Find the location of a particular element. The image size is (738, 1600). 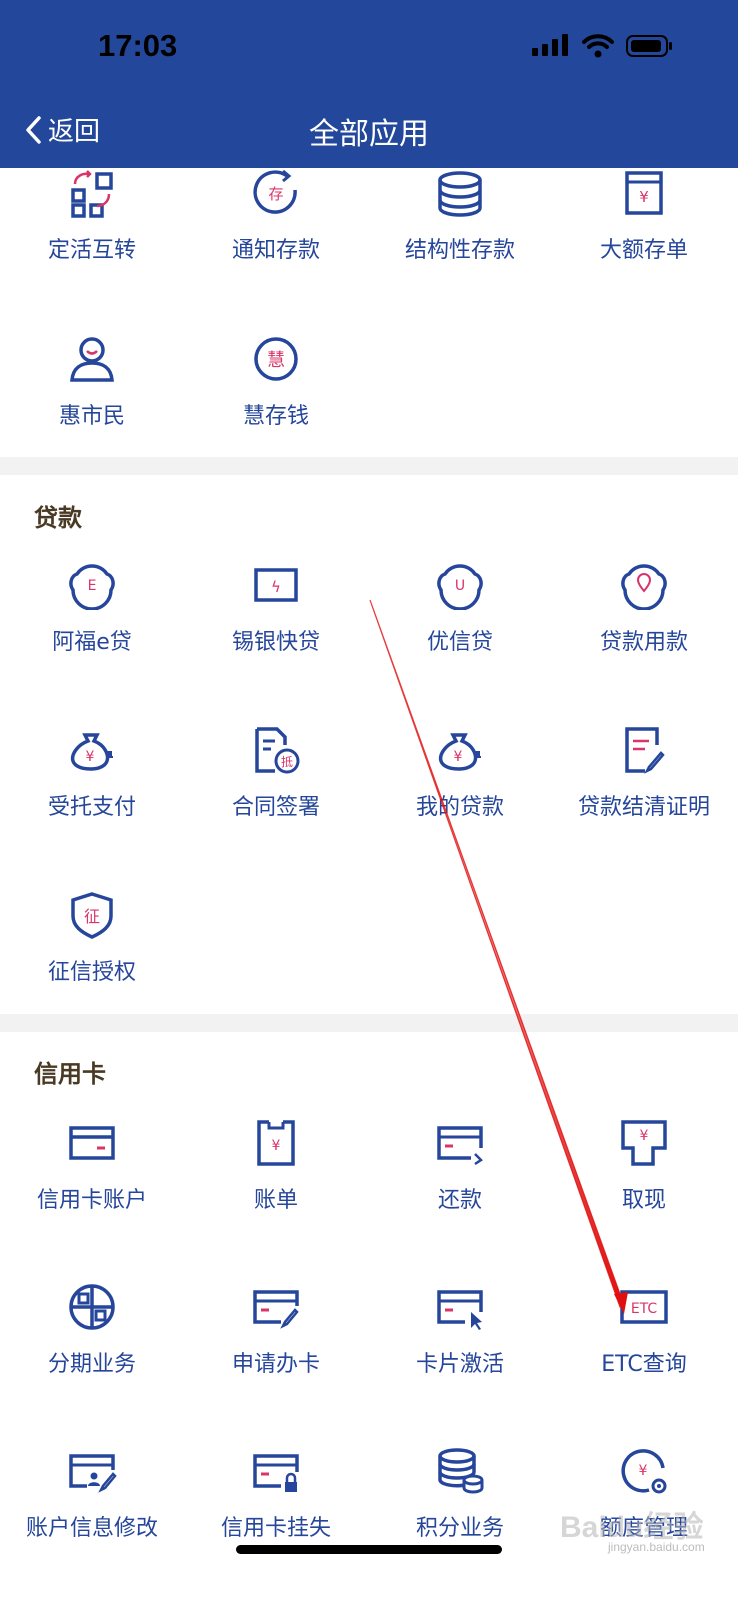

etc-icon: ETC is located at coordinates (644, 1307).